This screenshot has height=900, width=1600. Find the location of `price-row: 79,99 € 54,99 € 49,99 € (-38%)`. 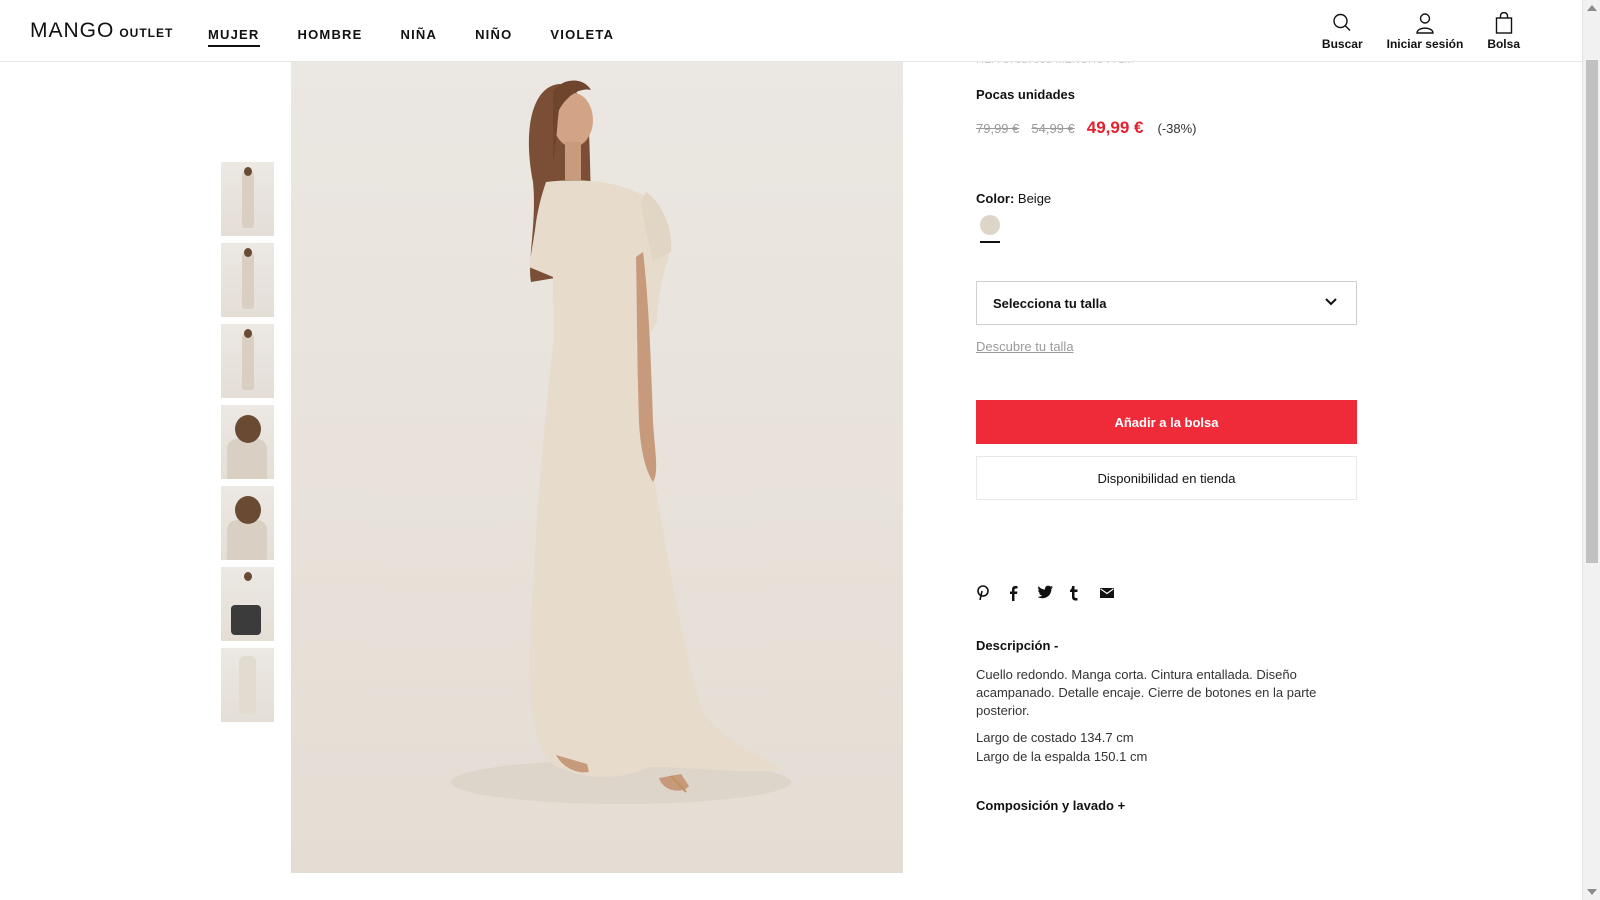

price-row: 79,99 € 54,99 € 49,99 € (-38%) is located at coordinates (1086, 128).